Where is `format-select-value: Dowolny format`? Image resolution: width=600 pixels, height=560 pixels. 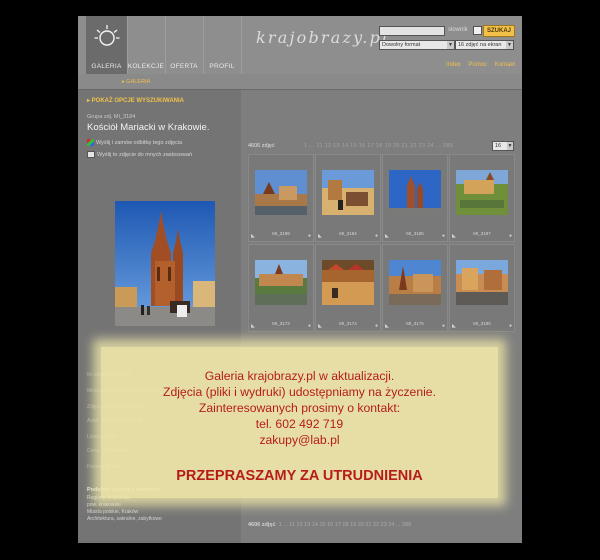 format-select-value: Dowolny format is located at coordinates (401, 45).